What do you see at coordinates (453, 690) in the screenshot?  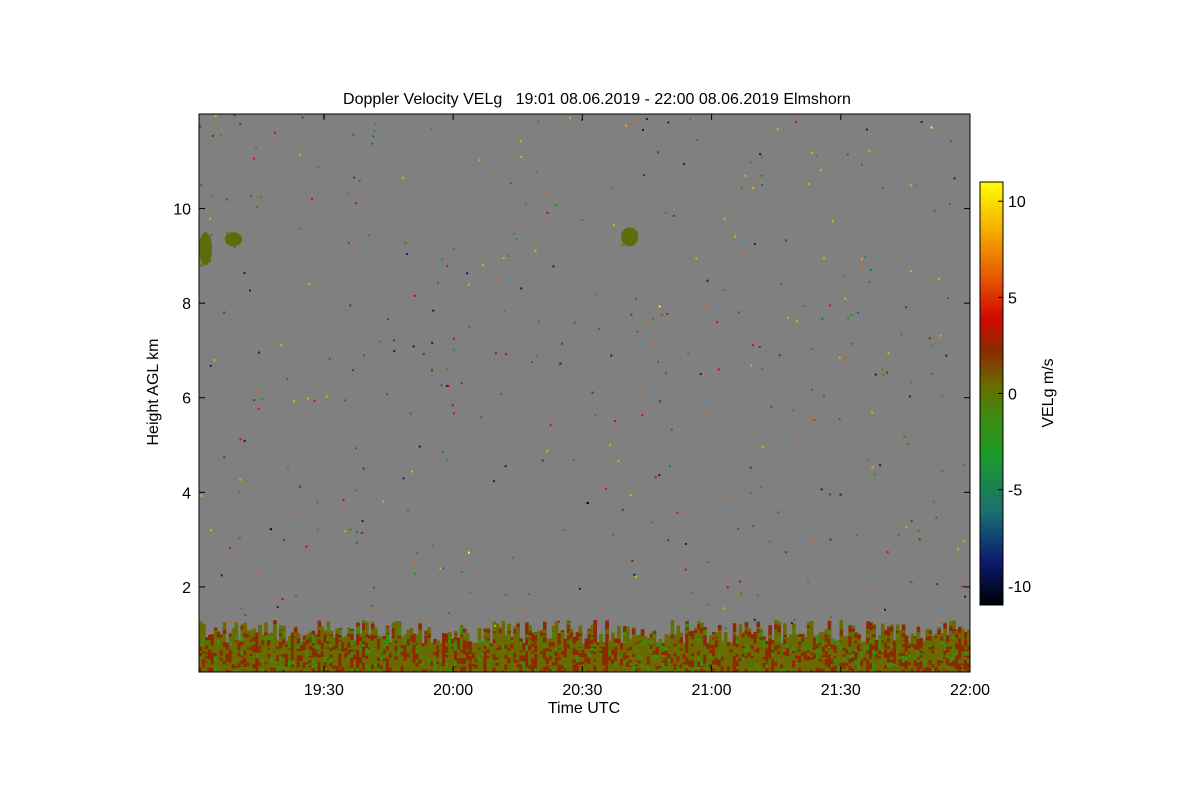 I see `x-tick-label: 20:00` at bounding box center [453, 690].